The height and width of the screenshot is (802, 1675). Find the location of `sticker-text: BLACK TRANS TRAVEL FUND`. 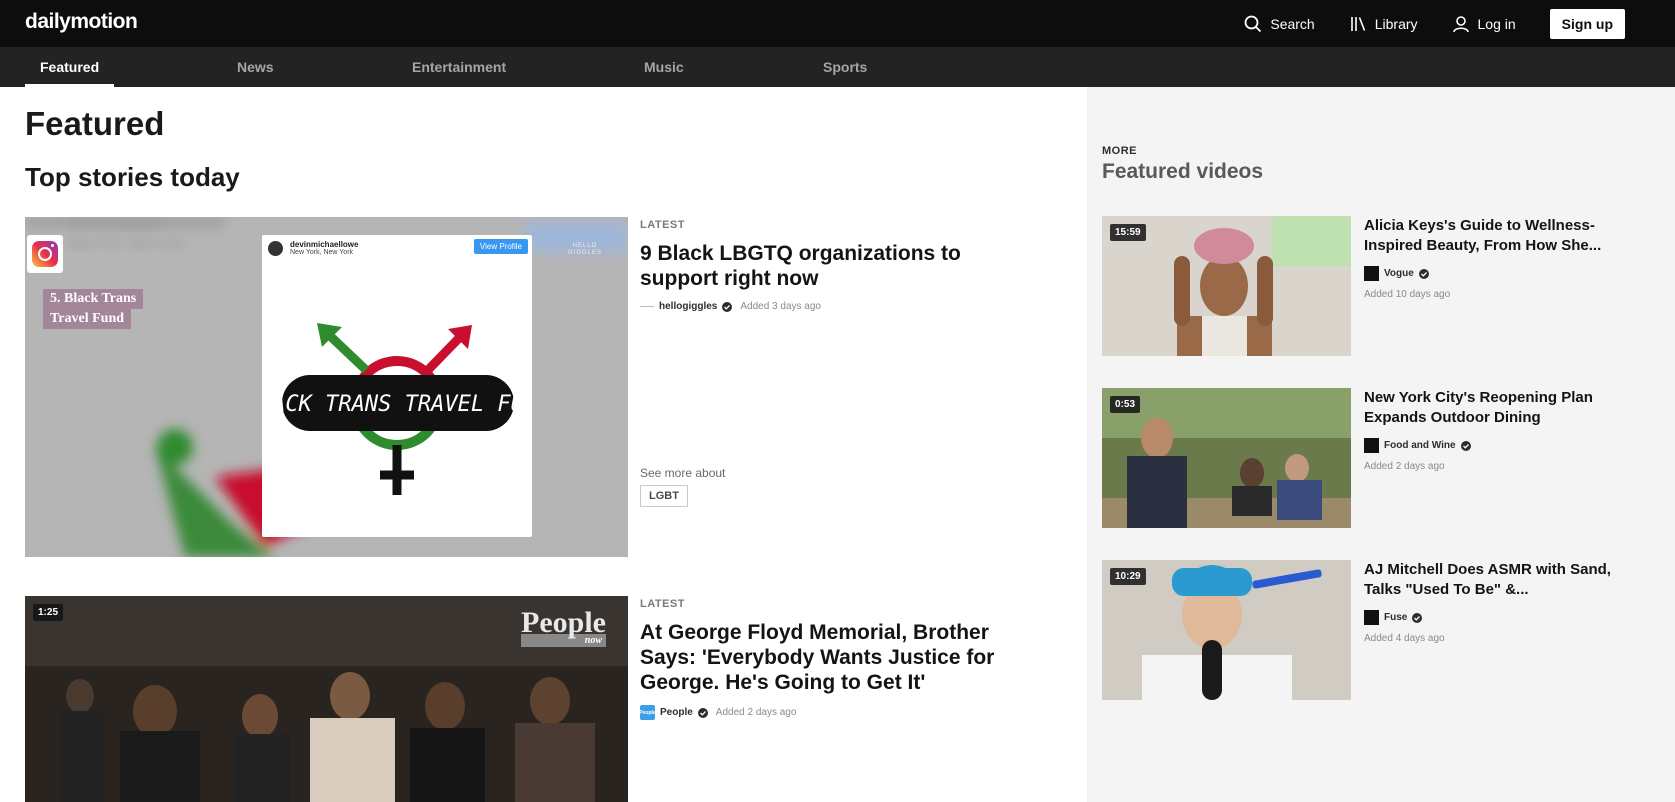

sticker-text: BLACK TRANS TRAVEL FUND is located at coordinates (397, 404).